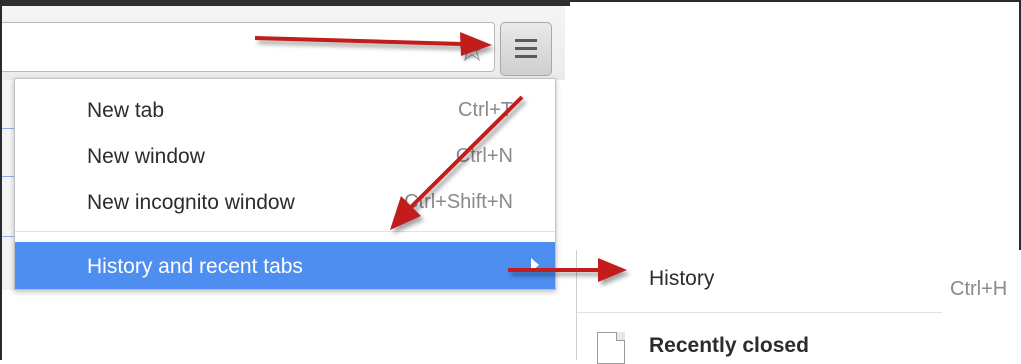 The image size is (1021, 364). Describe the element at coordinates (146, 156) in the screenshot. I see `menu-item-label: New window` at that location.